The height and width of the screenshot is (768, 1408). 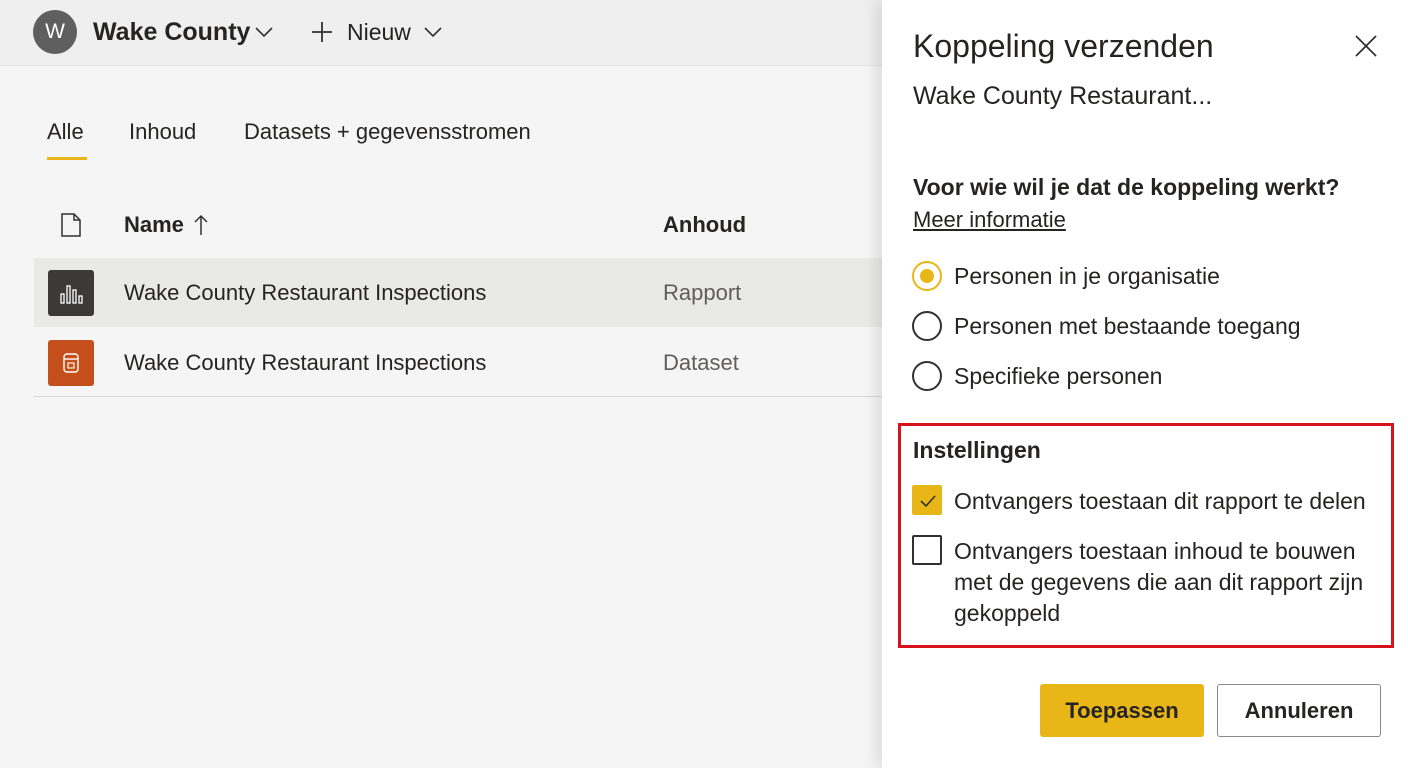 What do you see at coordinates (65, 132) in the screenshot?
I see `tab-all: Alle` at bounding box center [65, 132].